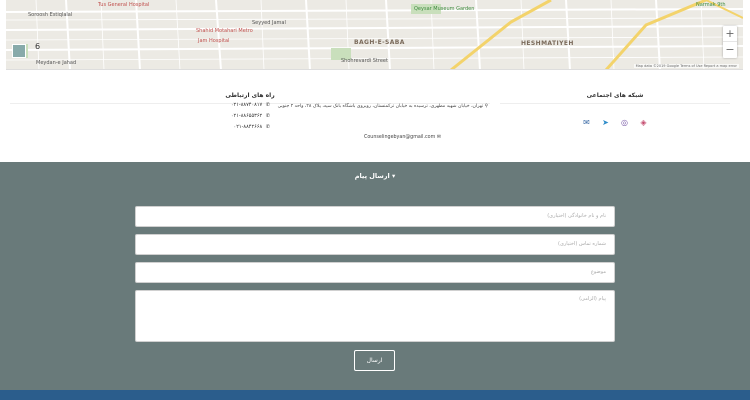 The width and height of the screenshot is (750, 400). What do you see at coordinates (124, 5) in the screenshot?
I see `map-label: Tus General Hospital` at bounding box center [124, 5].